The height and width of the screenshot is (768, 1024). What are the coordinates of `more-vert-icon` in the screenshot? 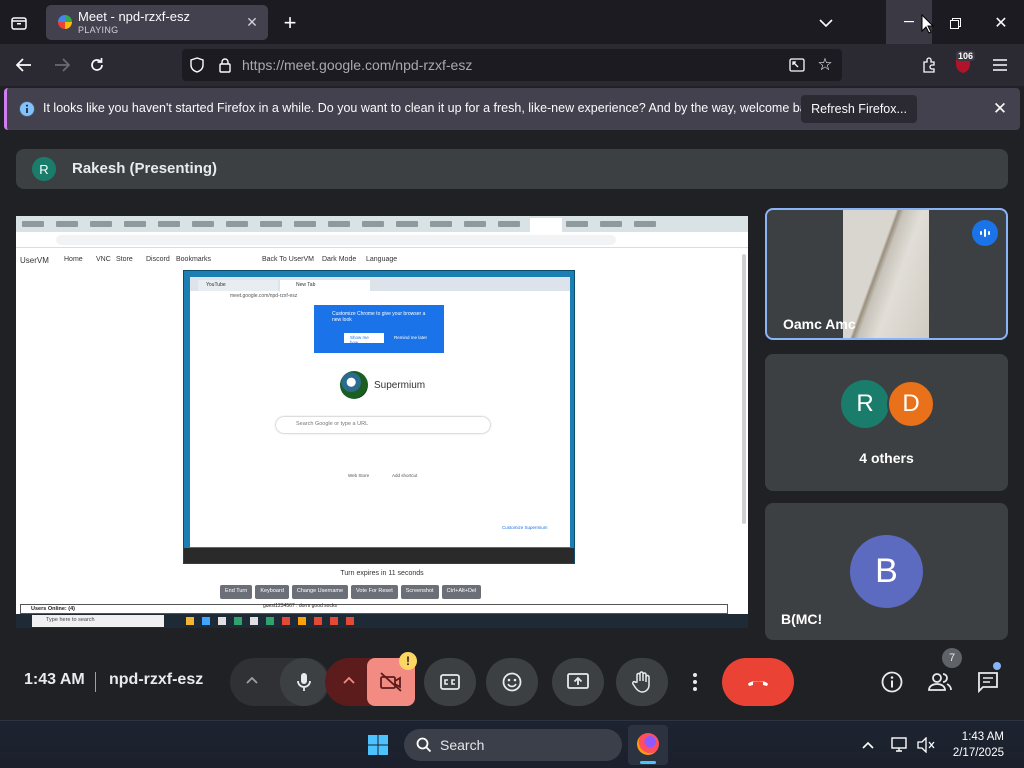 It's located at (695, 682).